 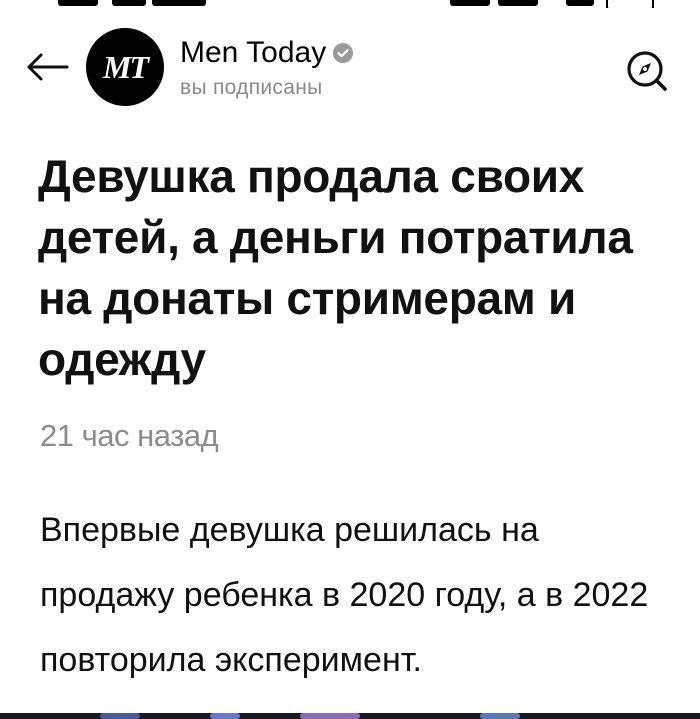 I want to click on arrow-left-icon, so click(x=48, y=67).